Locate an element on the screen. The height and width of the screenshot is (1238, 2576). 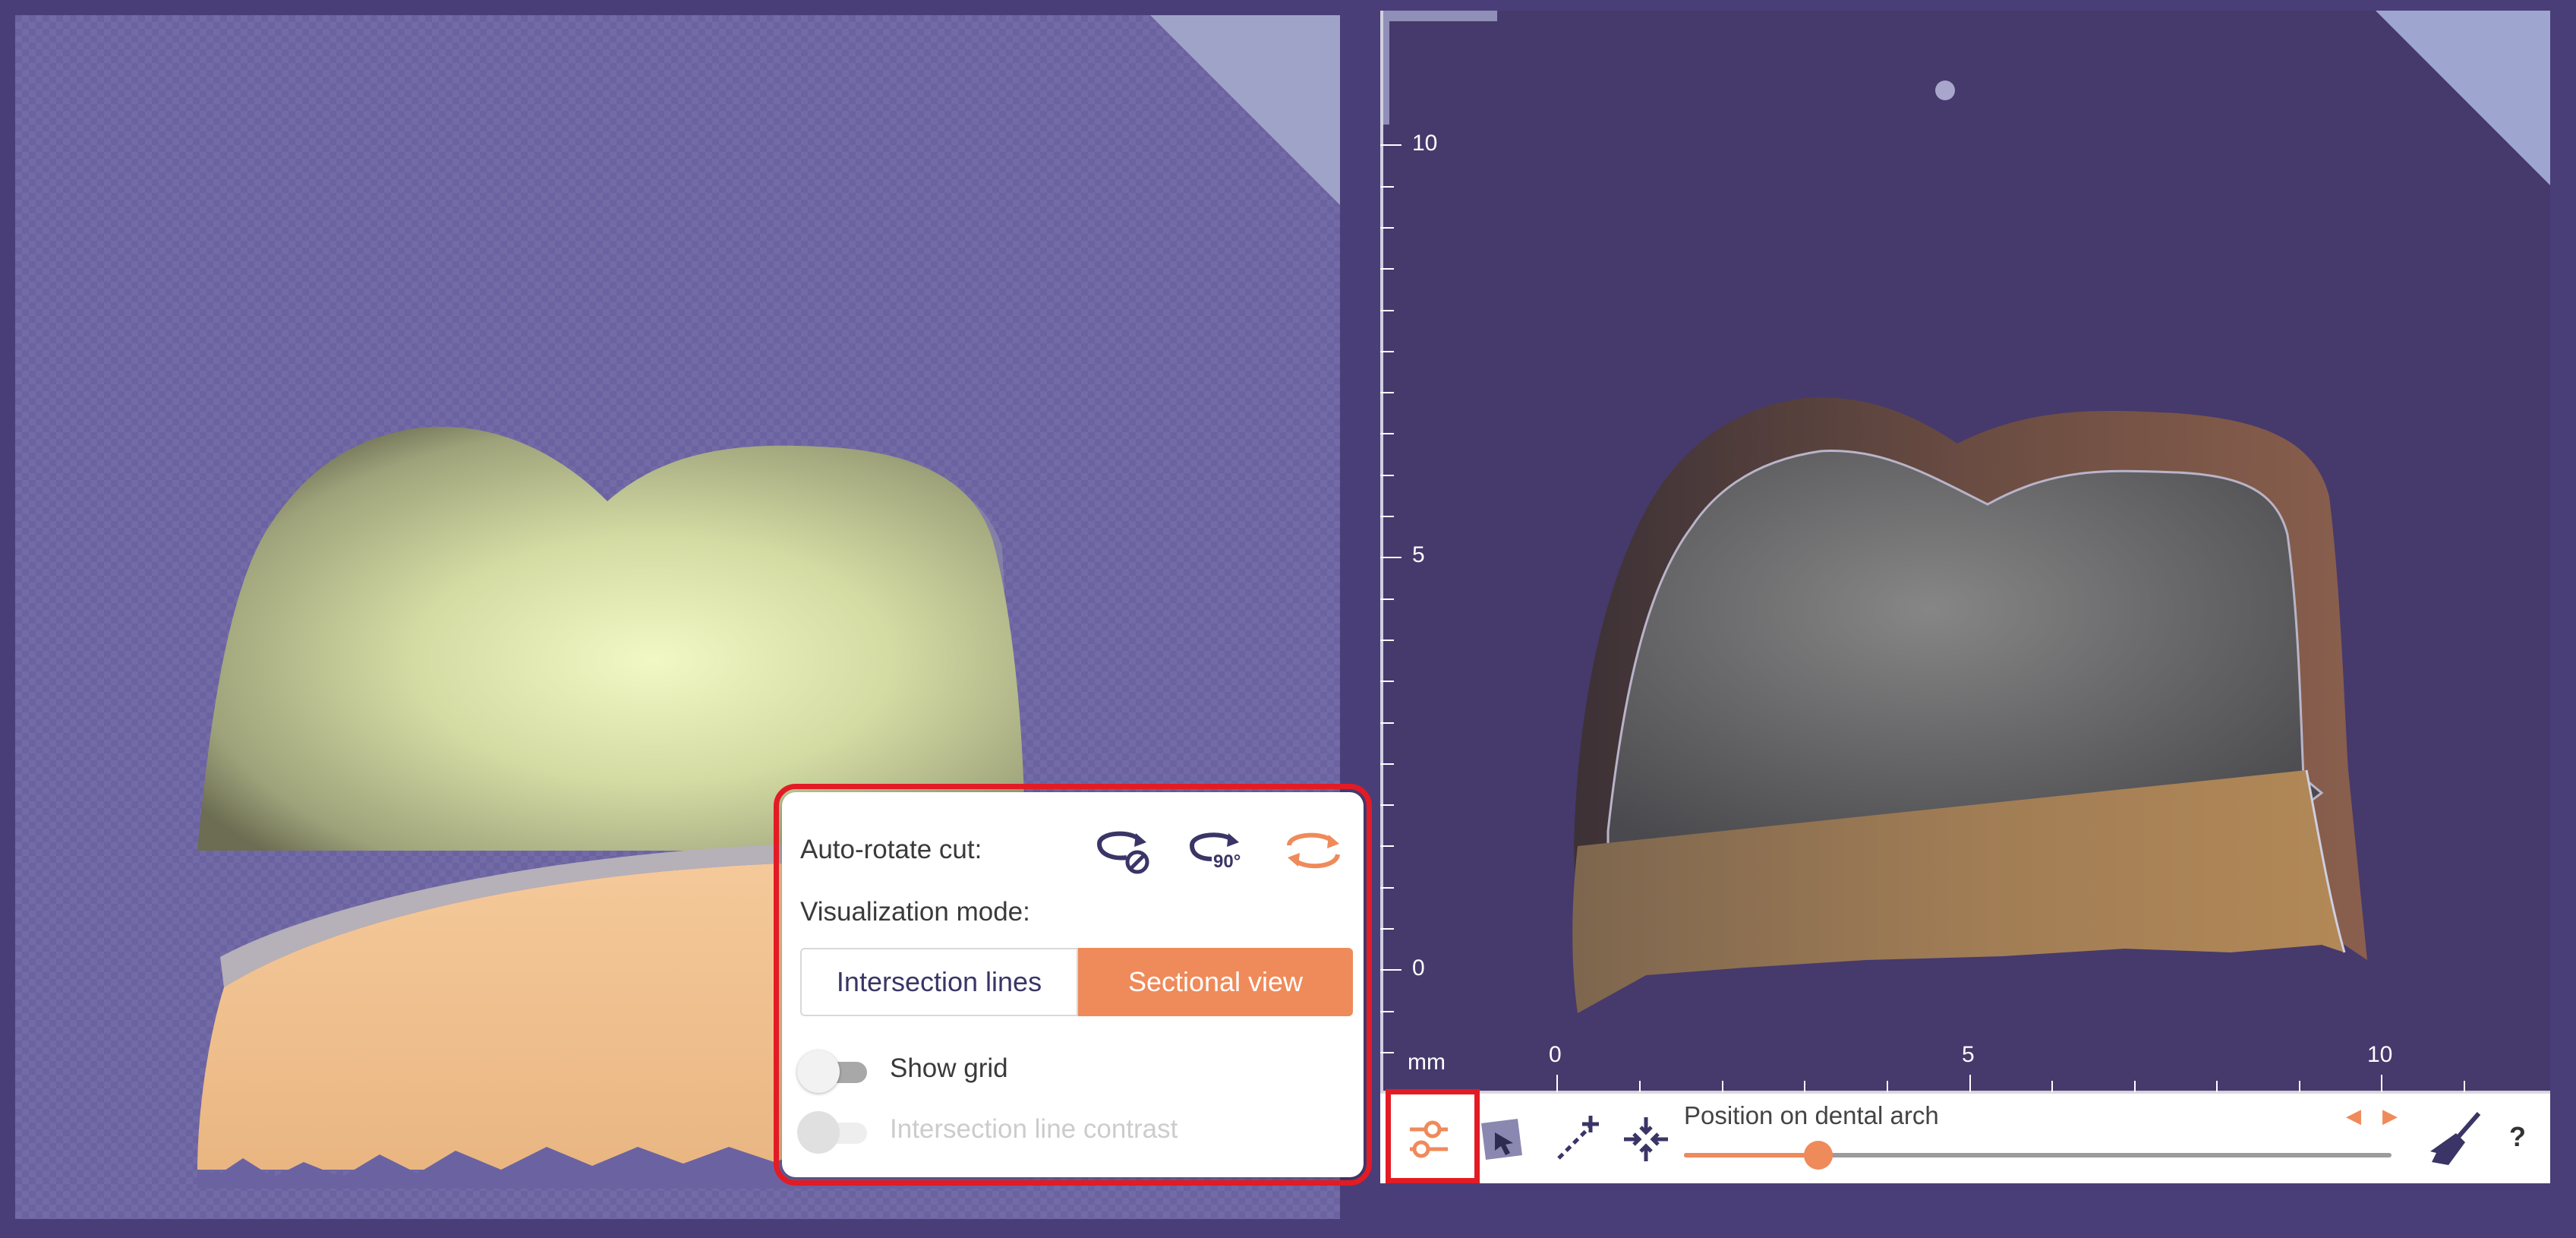
rotate-auto-icon is located at coordinates (1313, 850).